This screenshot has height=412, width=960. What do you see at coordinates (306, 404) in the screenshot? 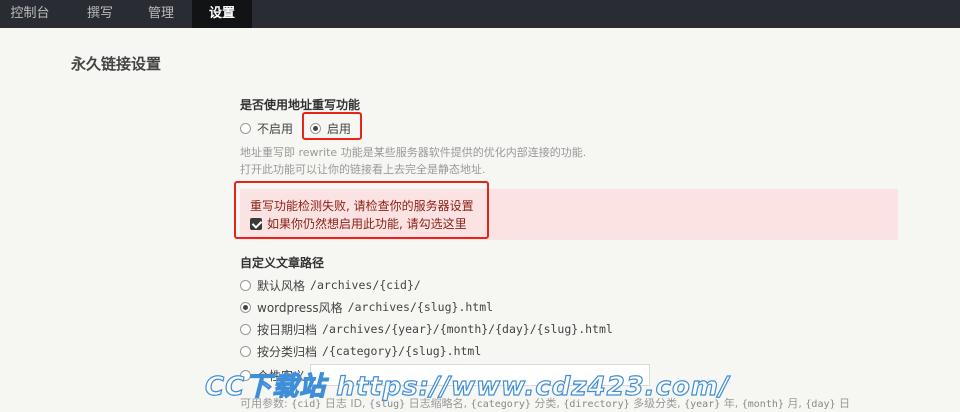
I see `param-code: {cid}` at bounding box center [306, 404].